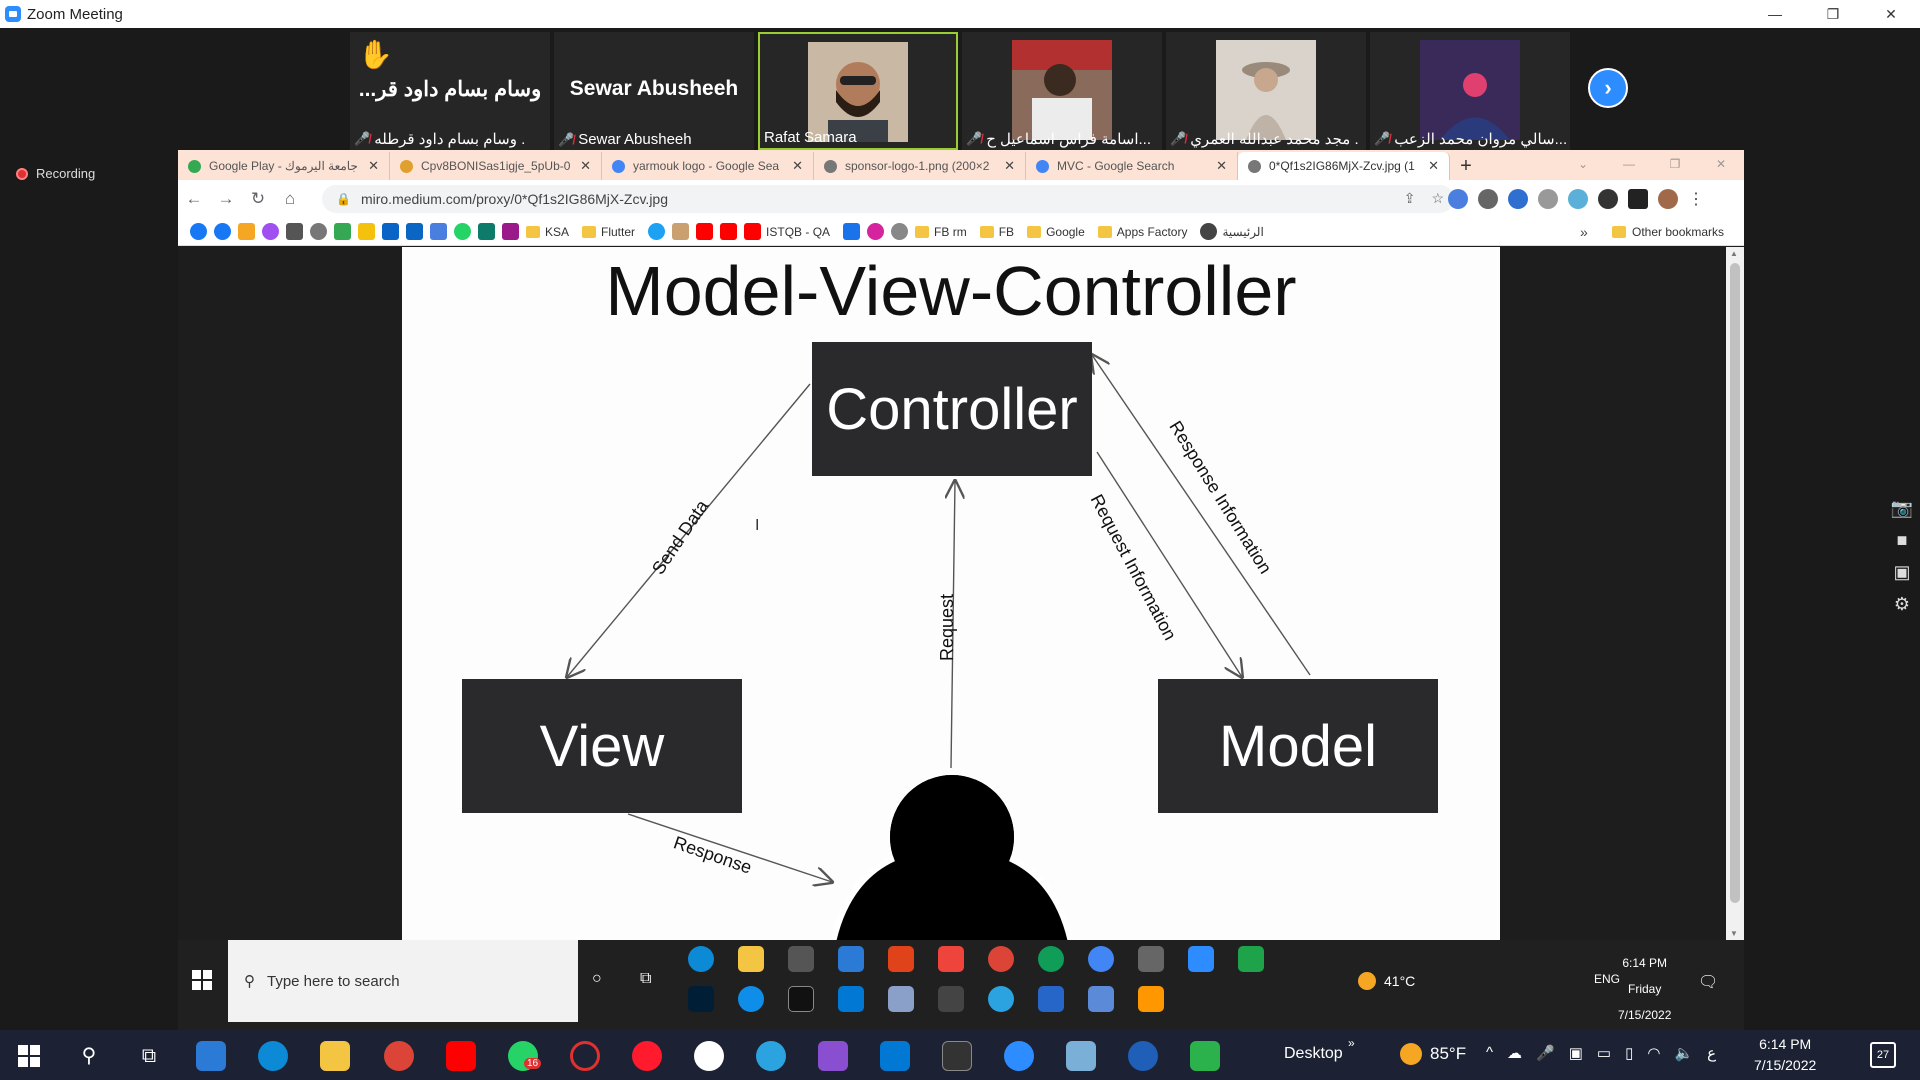  What do you see at coordinates (547, 232) in the screenshot?
I see `bookmark-folder: KSA` at bounding box center [547, 232].